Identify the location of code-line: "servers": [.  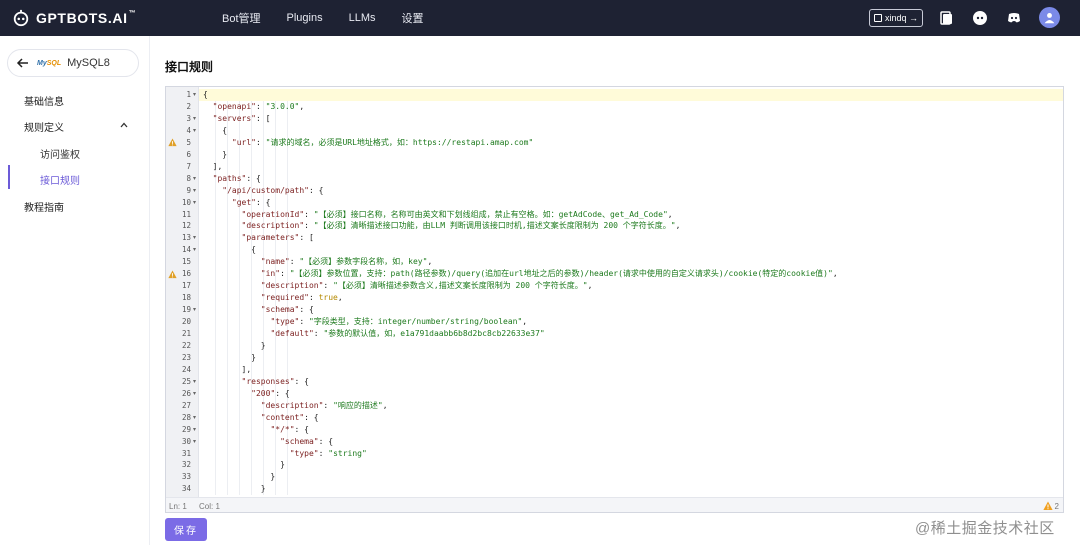
(235, 119).